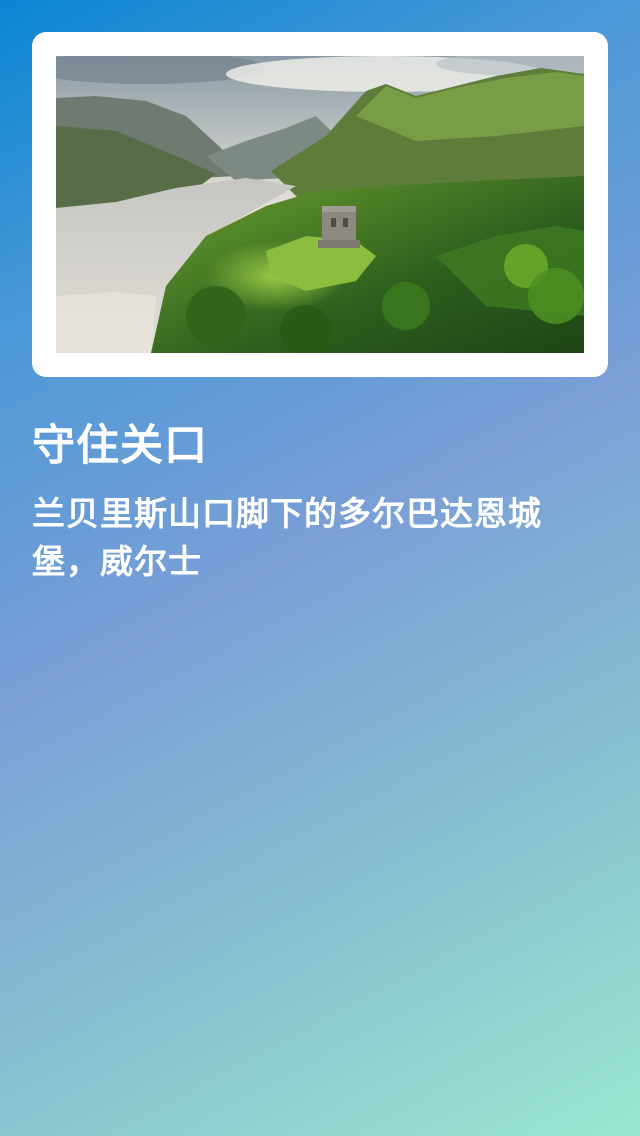 The width and height of the screenshot is (640, 1136). What do you see at coordinates (287, 537) in the screenshot?
I see `story-caption: 兰贝里斯山口脚下的多尔巴达恩城堡，威尔士` at bounding box center [287, 537].